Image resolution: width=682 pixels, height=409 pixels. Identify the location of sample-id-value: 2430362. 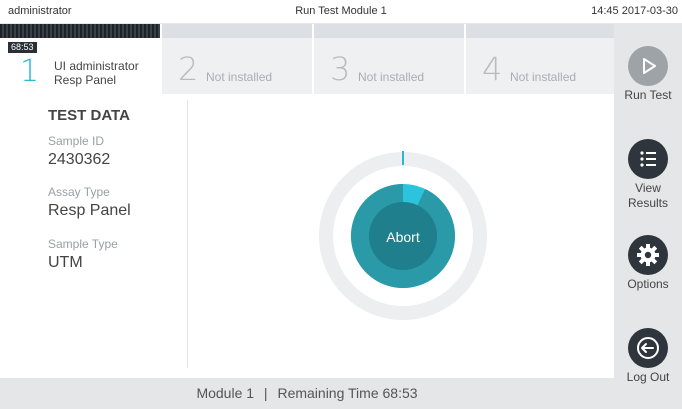
(79, 159).